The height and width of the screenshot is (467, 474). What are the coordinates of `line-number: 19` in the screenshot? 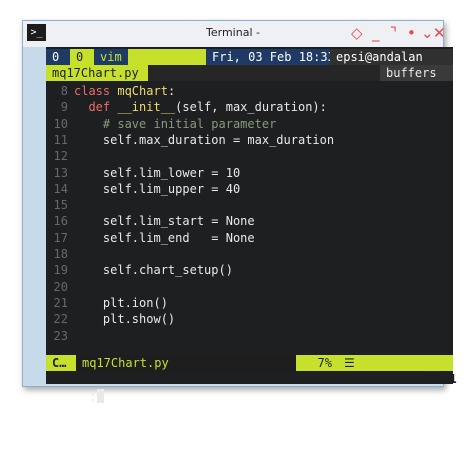 It's located at (60, 270).